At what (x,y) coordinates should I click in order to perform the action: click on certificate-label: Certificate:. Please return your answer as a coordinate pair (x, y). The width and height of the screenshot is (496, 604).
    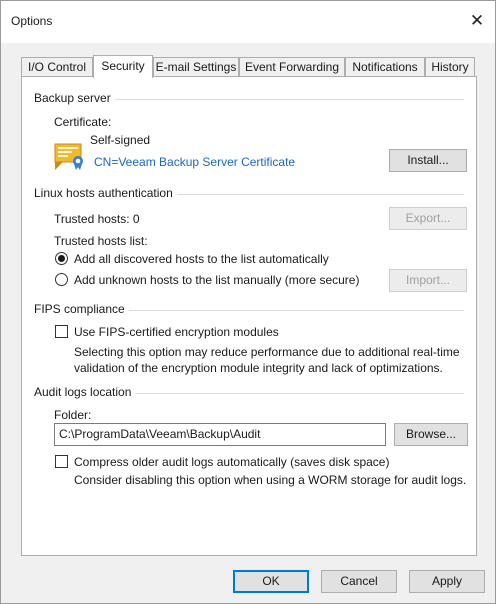
    Looking at the image, I should click on (83, 122).